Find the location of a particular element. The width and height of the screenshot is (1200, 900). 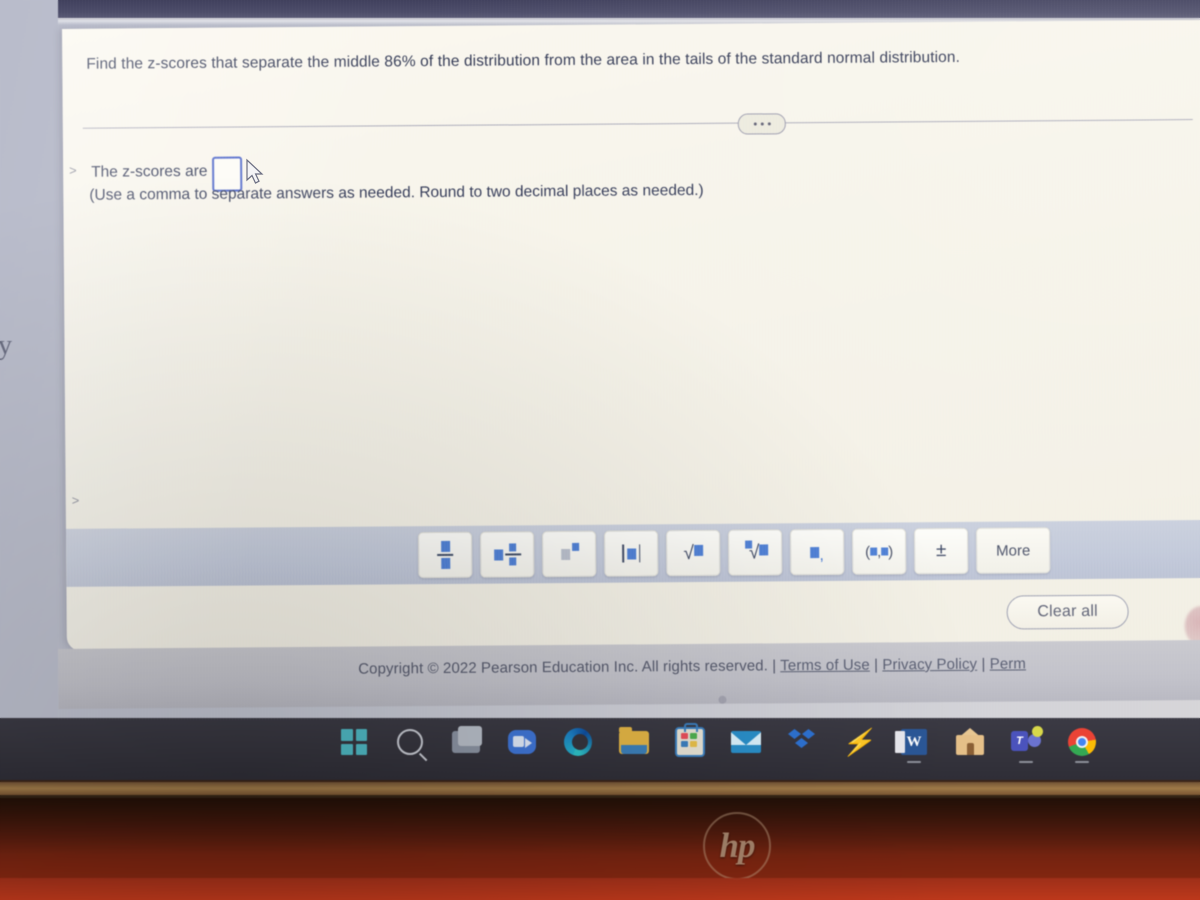

clear-all-button: Clear all is located at coordinates (1067, 612).